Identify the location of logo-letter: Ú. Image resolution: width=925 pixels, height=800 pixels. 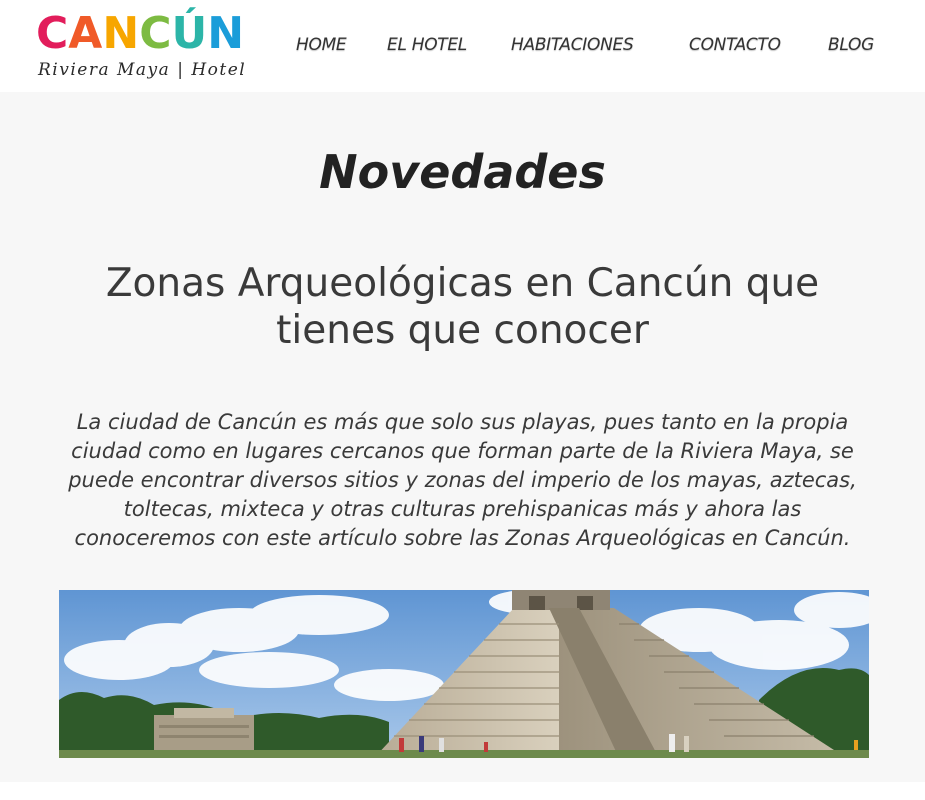
(189, 33).